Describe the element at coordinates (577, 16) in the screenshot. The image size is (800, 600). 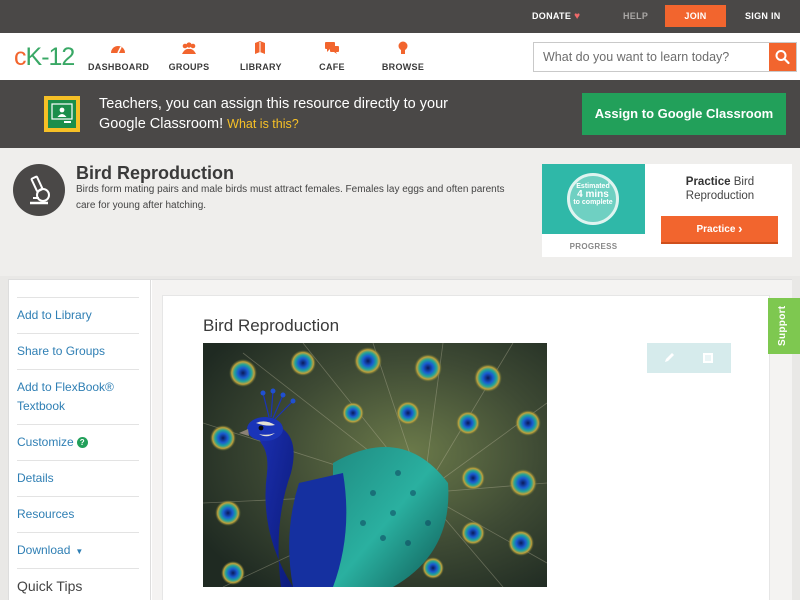
I see `heart-icon: ♥` at that location.